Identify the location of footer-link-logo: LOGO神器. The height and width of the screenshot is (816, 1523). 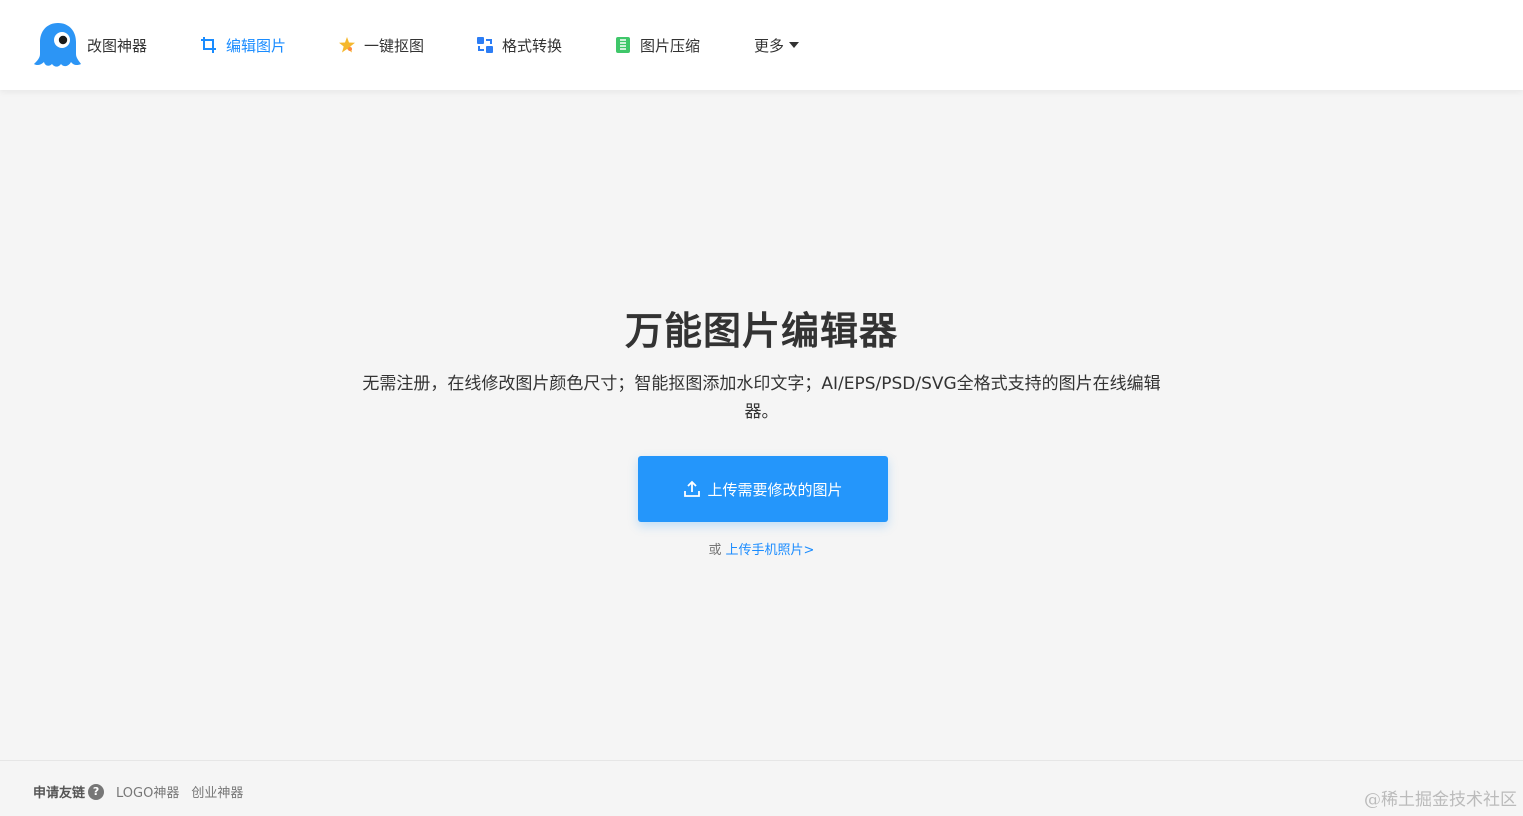
(147, 791).